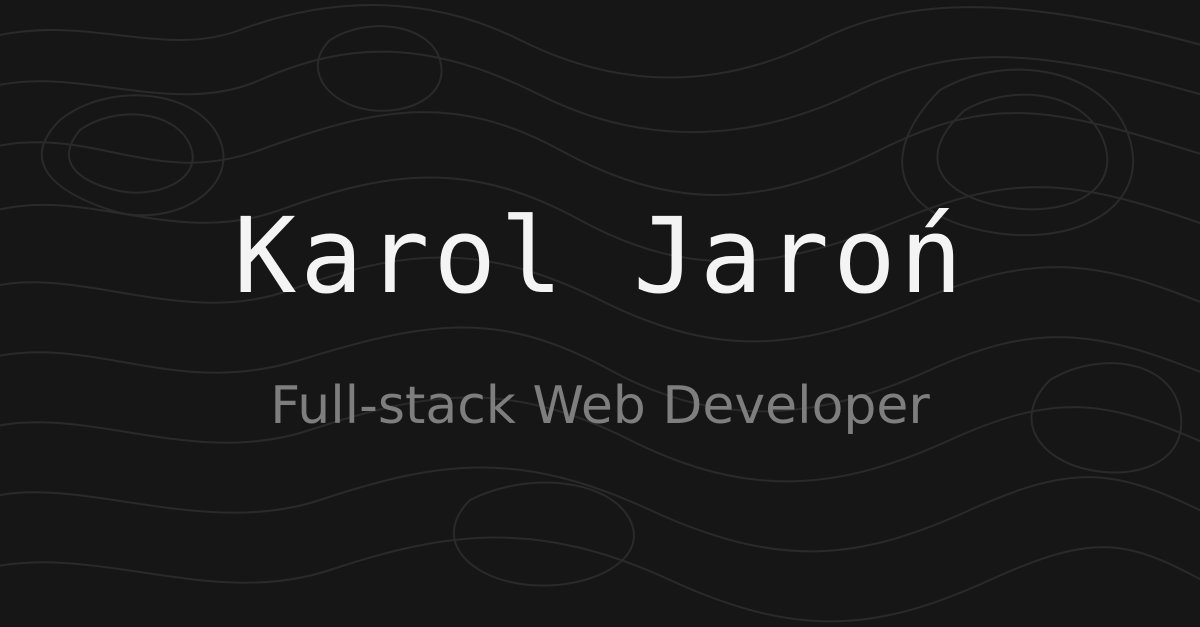 Image resolution: width=1200 pixels, height=627 pixels. What do you see at coordinates (600, 406) in the screenshot?
I see `job-title: Full-stack Web Developer` at bounding box center [600, 406].